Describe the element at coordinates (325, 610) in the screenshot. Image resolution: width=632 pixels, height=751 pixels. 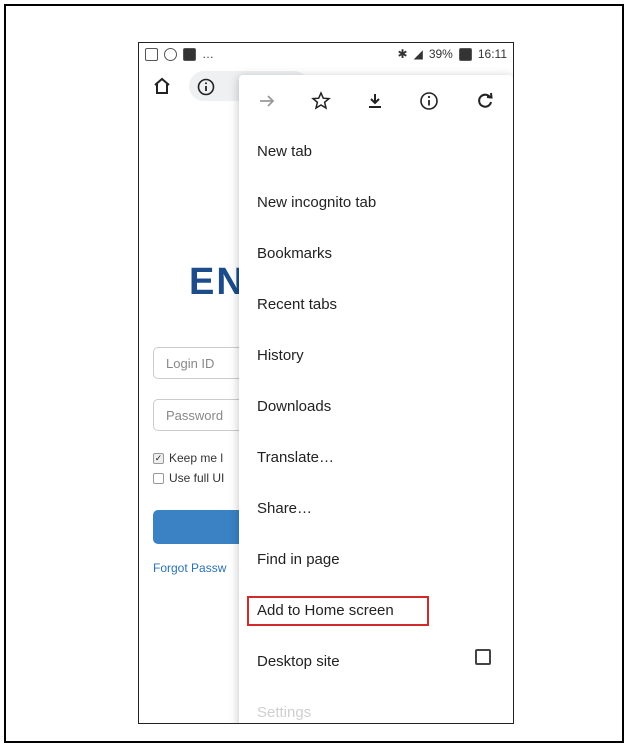
I see `menu-item-add-to-home-screen: Add to Home screen` at that location.